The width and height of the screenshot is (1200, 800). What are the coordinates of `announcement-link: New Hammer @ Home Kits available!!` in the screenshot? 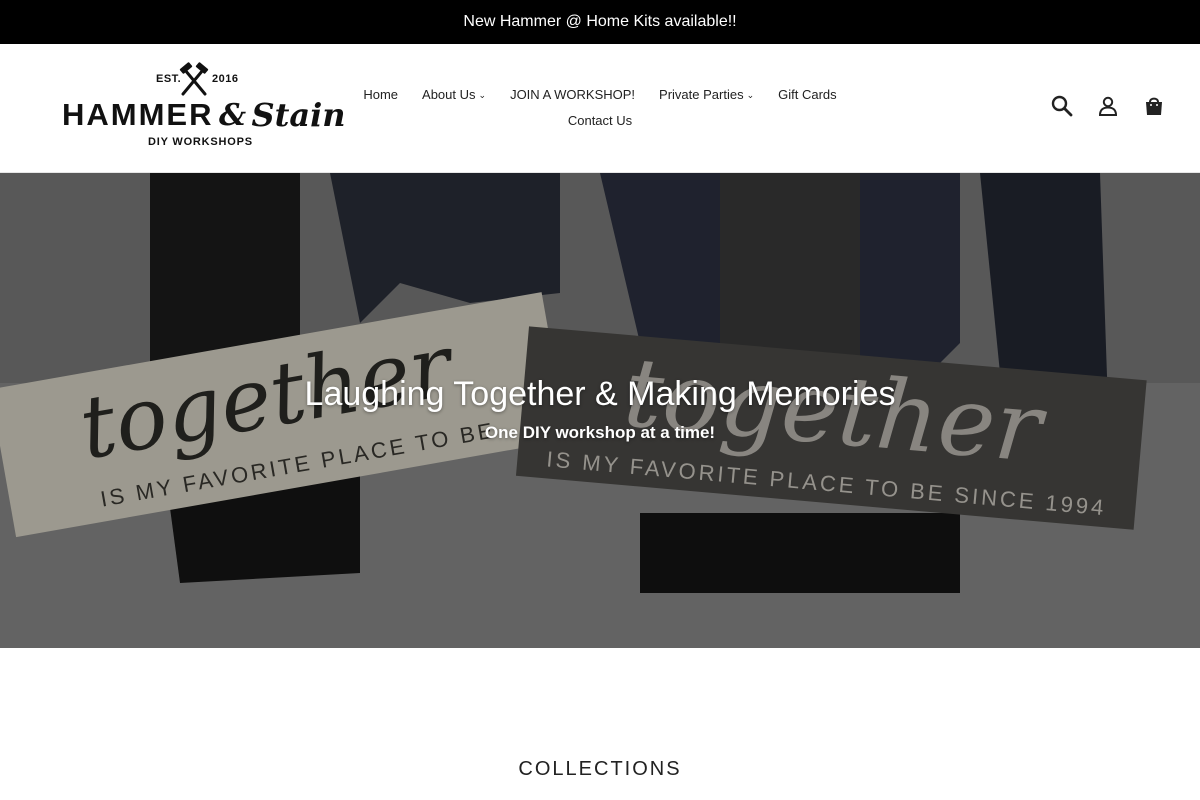 It's located at (599, 22).